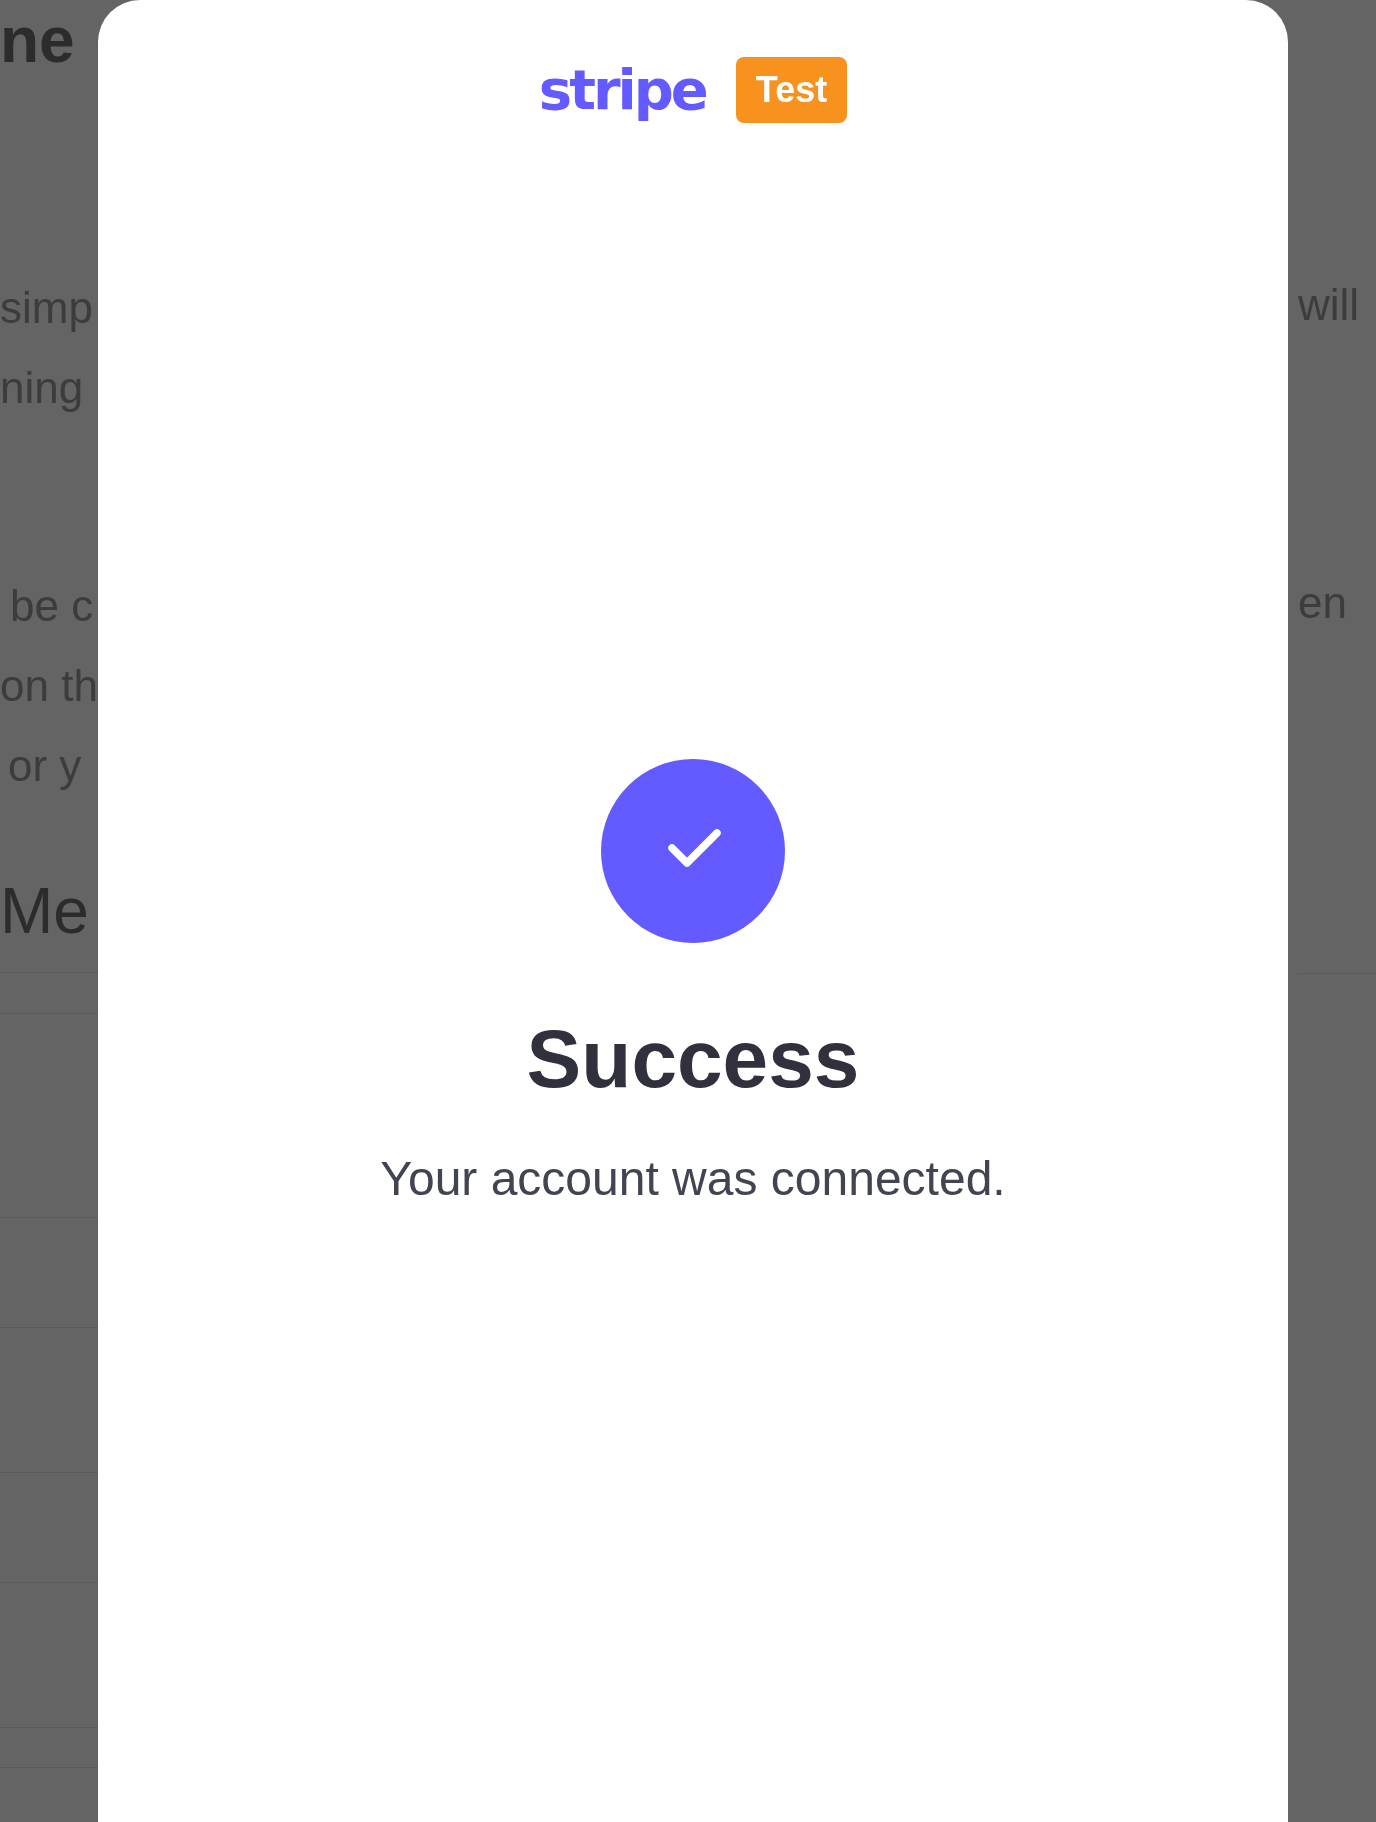 The image size is (1376, 1822). Describe the element at coordinates (693, 1059) in the screenshot. I see `status-title: Success` at that location.